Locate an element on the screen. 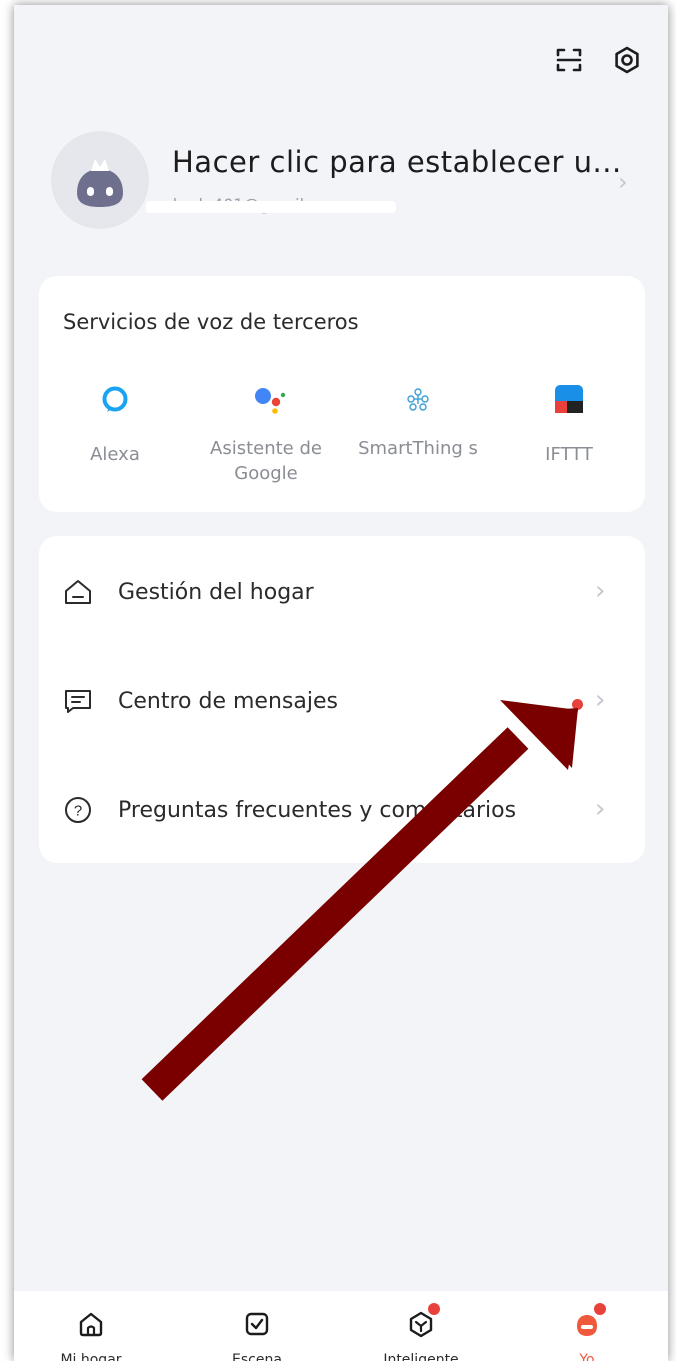  home-icon is located at coordinates (78, 592).